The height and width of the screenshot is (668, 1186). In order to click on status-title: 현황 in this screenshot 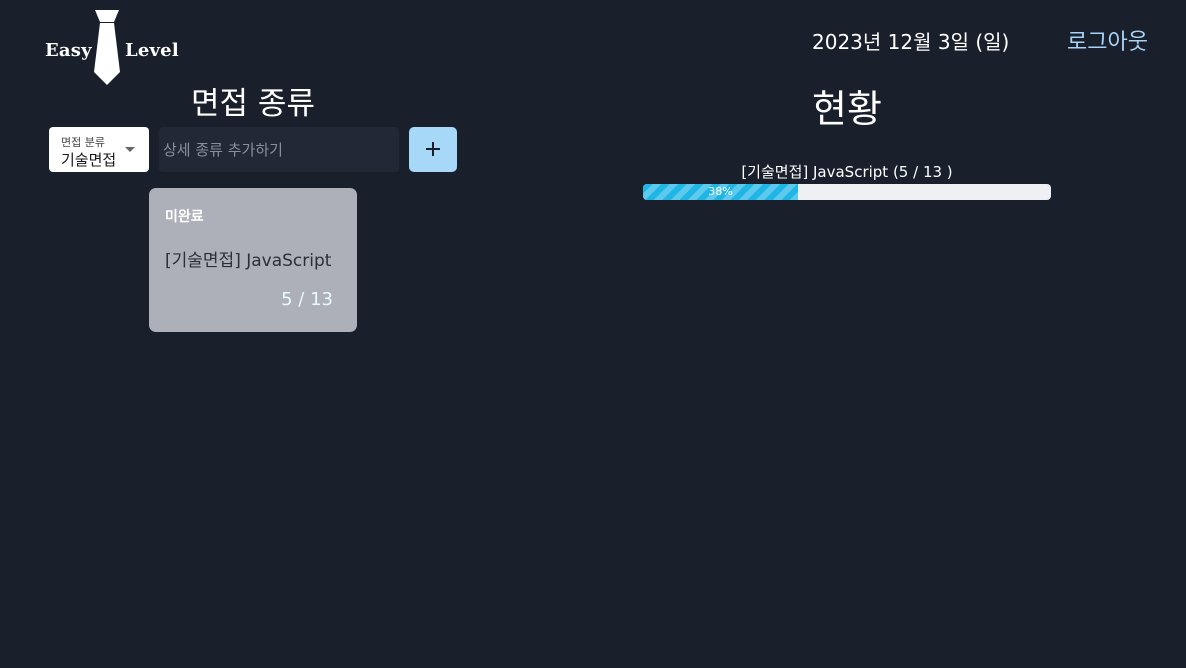, I will do `click(847, 109)`.